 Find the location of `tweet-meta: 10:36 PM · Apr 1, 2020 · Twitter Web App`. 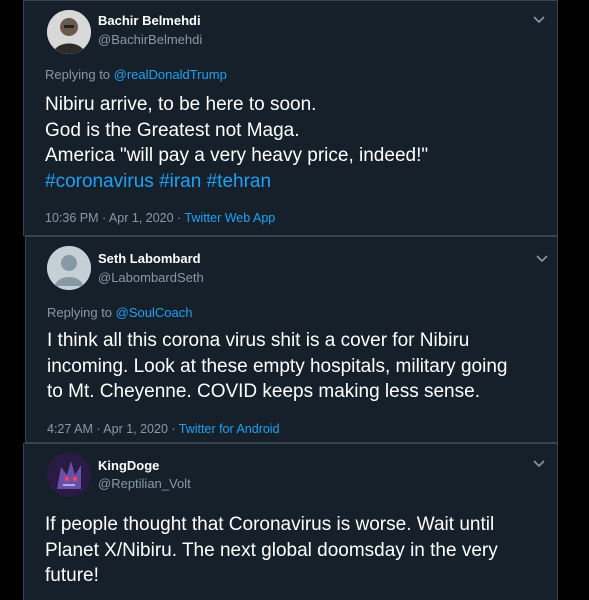

tweet-meta: 10:36 PM · Apr 1, 2020 · Twitter Web App is located at coordinates (160, 218).